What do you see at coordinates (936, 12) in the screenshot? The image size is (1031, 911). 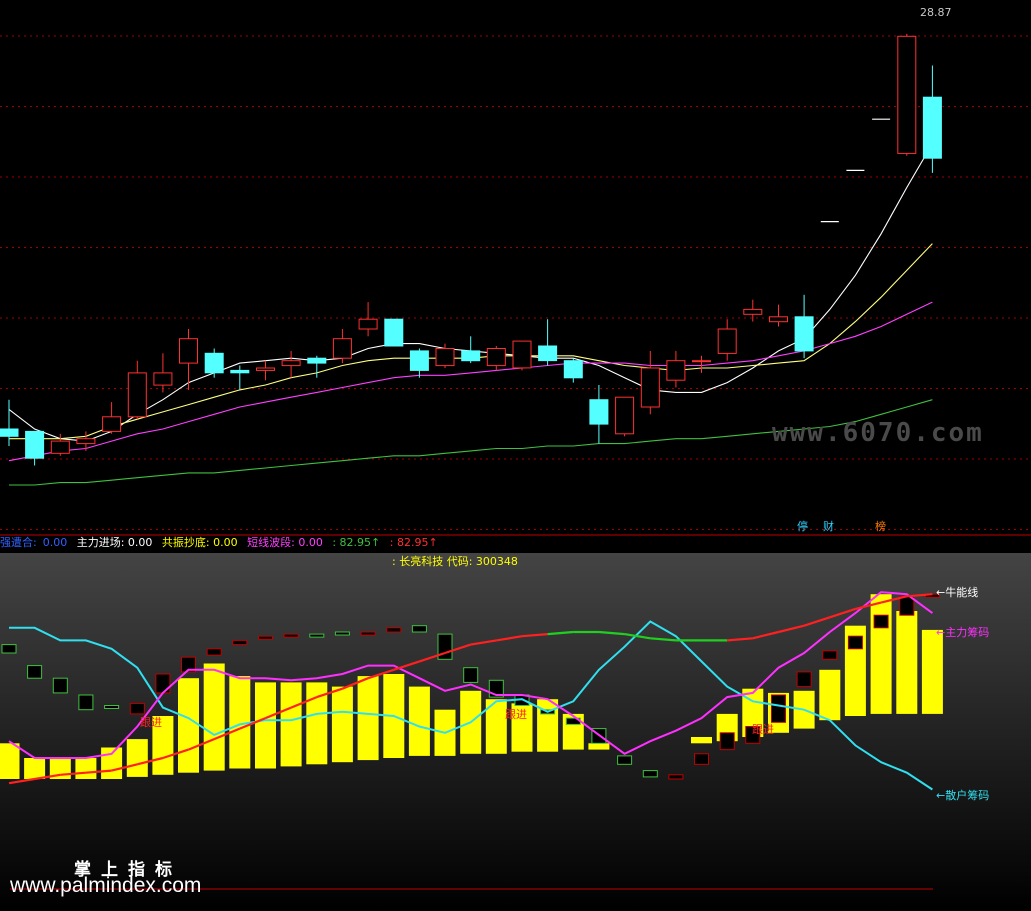 I see `price-high-label: 28.87` at bounding box center [936, 12].